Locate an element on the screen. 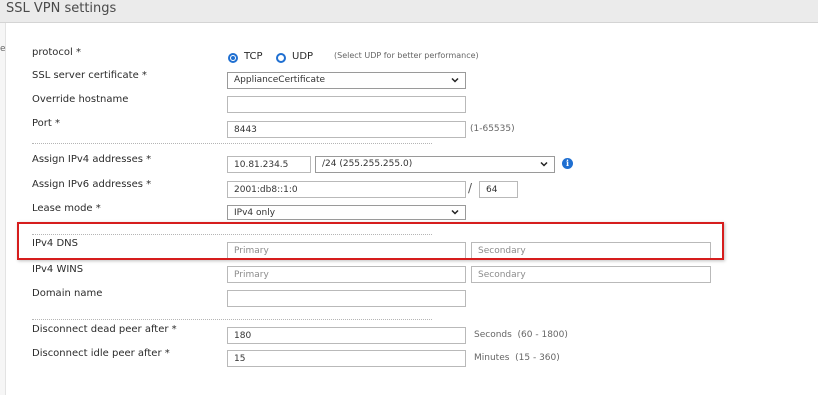 Image resolution: width=818 pixels, height=395 pixels. highlight-box is located at coordinates (370, 241).